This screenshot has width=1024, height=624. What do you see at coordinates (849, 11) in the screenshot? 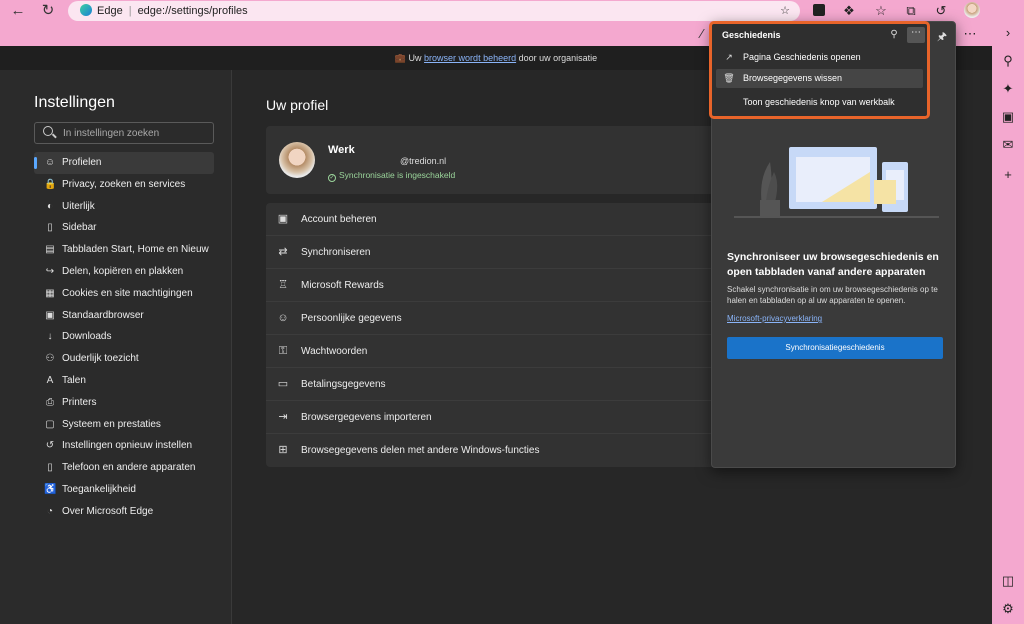
I see `puzzle-icon: ❖` at bounding box center [849, 11].